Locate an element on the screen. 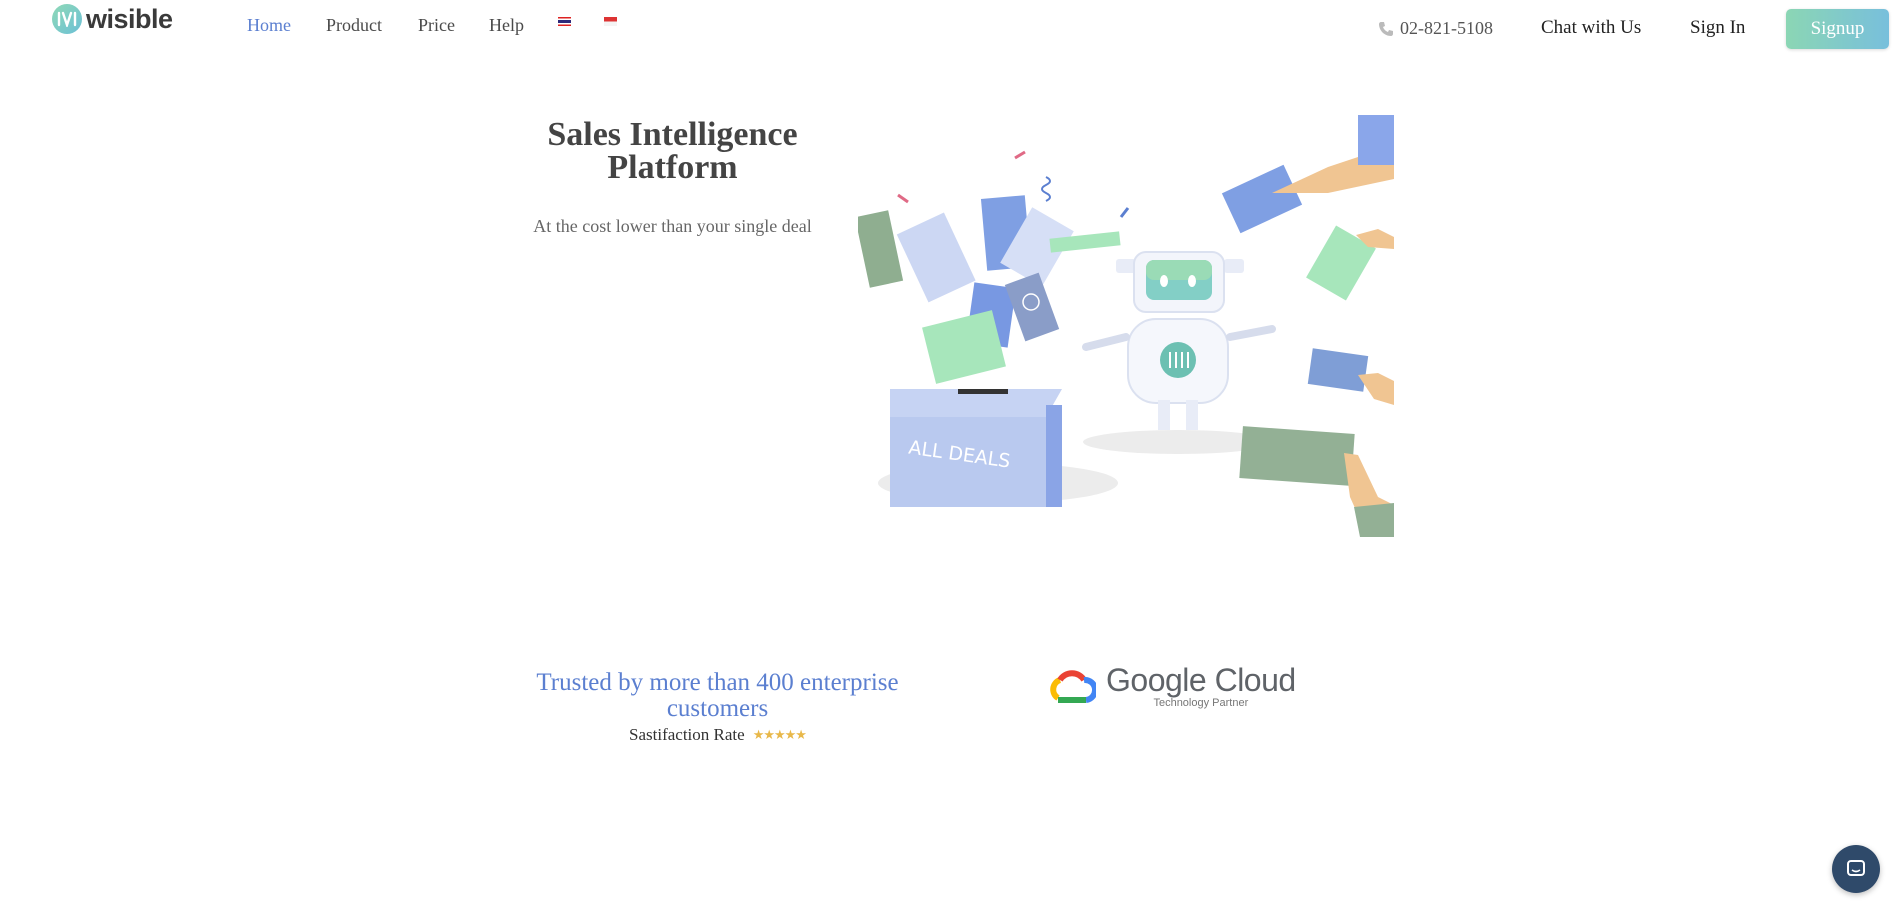 The width and height of the screenshot is (1893, 906). signup-button: Signup is located at coordinates (1837, 29).